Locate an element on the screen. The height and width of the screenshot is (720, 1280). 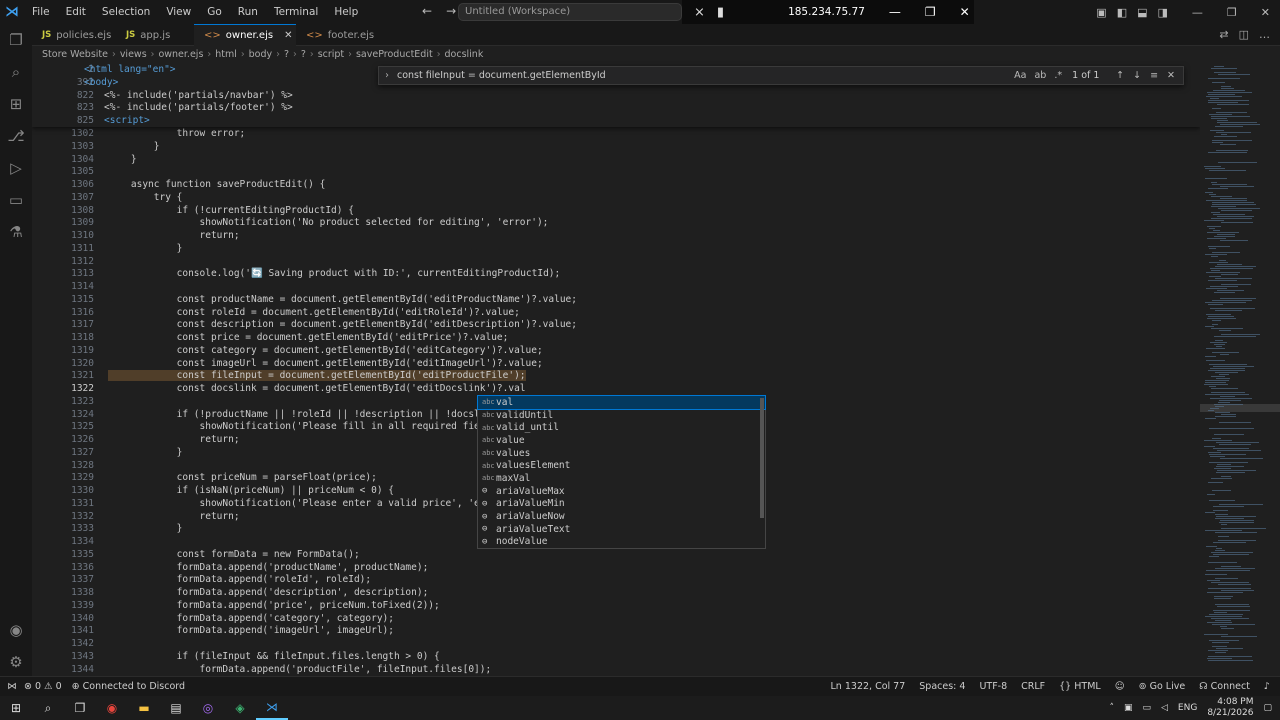
code-line: const formData = new FormData(); is located at coordinates (234, 554).